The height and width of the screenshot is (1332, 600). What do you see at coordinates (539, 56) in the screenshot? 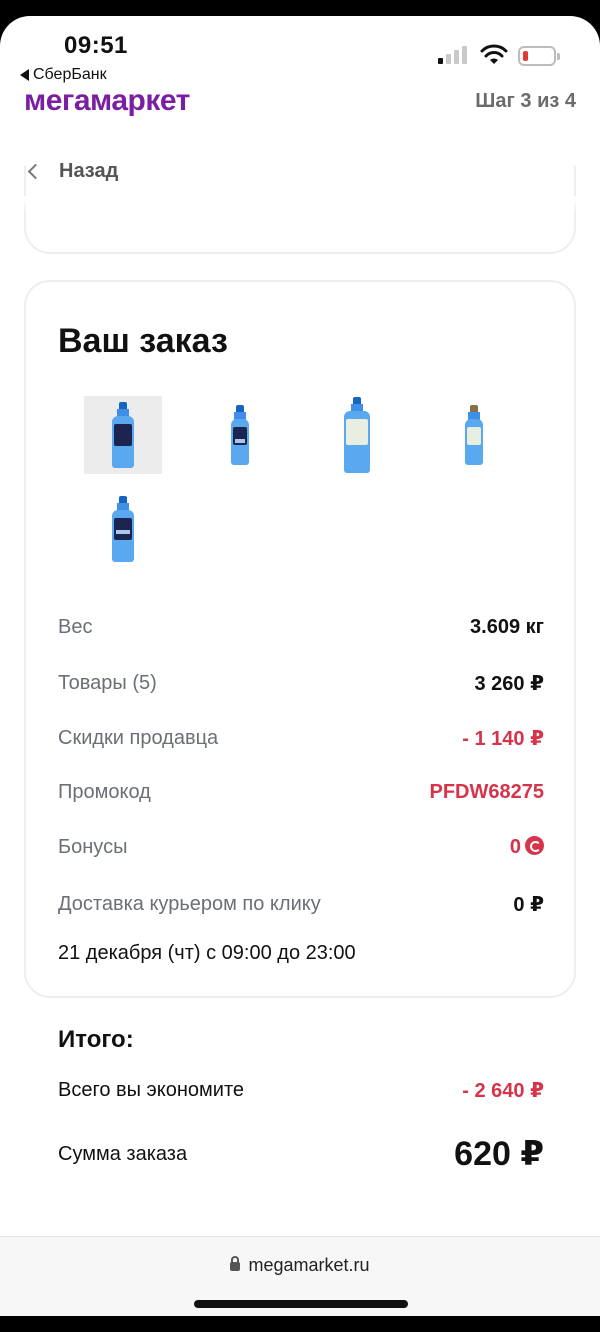
I see `battery-icon` at bounding box center [539, 56].